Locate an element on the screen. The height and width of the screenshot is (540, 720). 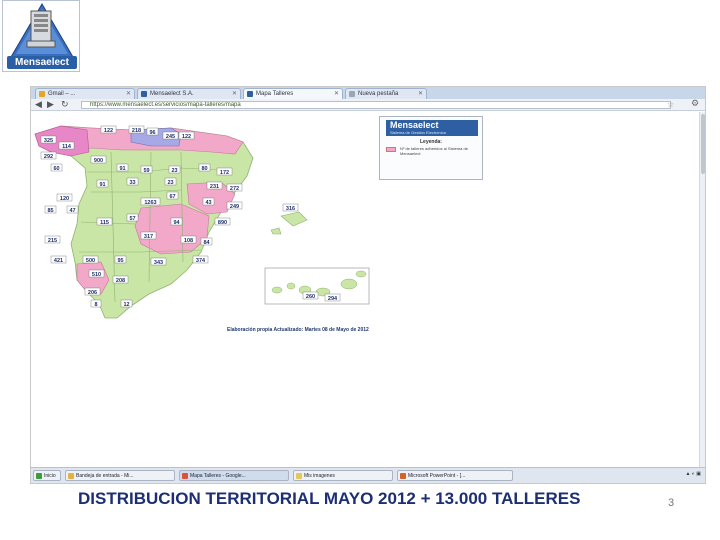
vertical-scrollbar is located at coordinates (702, 289).